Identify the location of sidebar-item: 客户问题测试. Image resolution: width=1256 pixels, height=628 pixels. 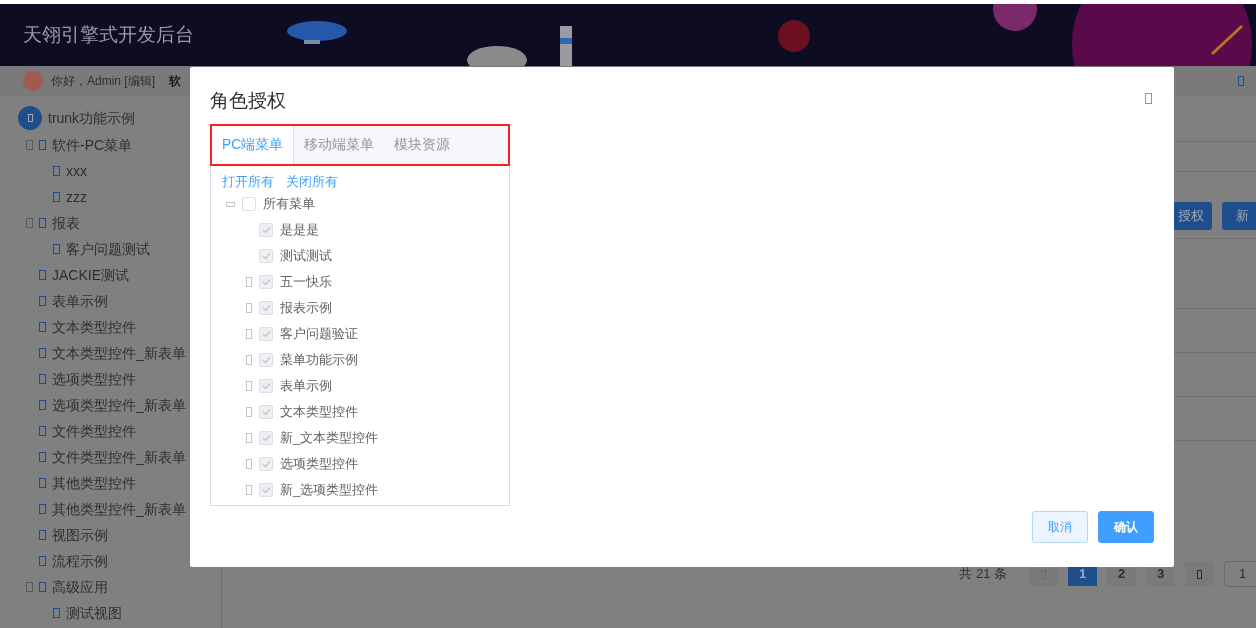
(108, 249).